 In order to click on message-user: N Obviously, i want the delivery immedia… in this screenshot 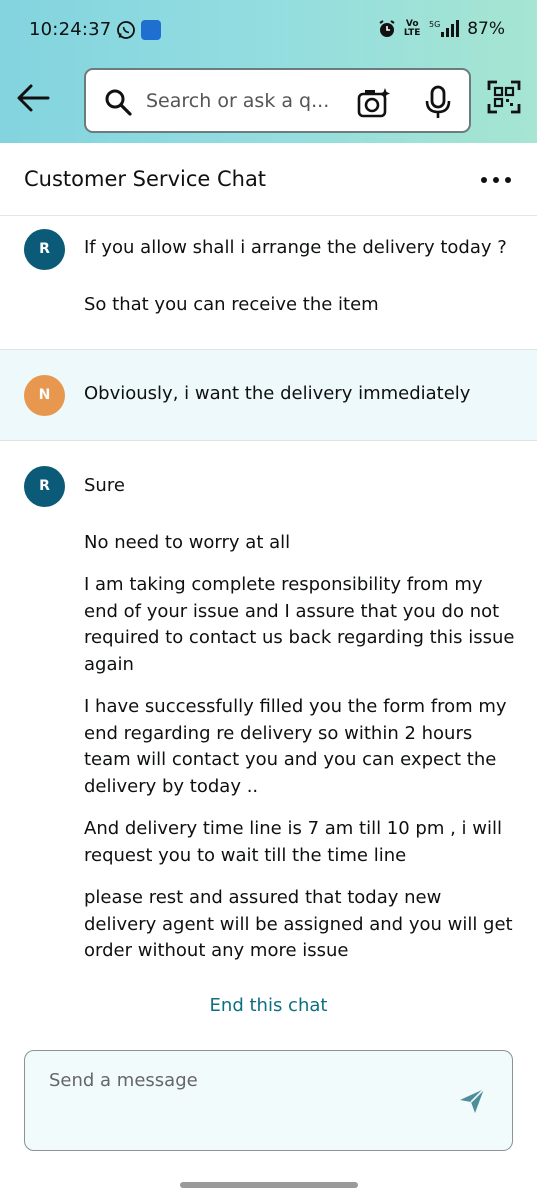, I will do `click(268, 395)`.